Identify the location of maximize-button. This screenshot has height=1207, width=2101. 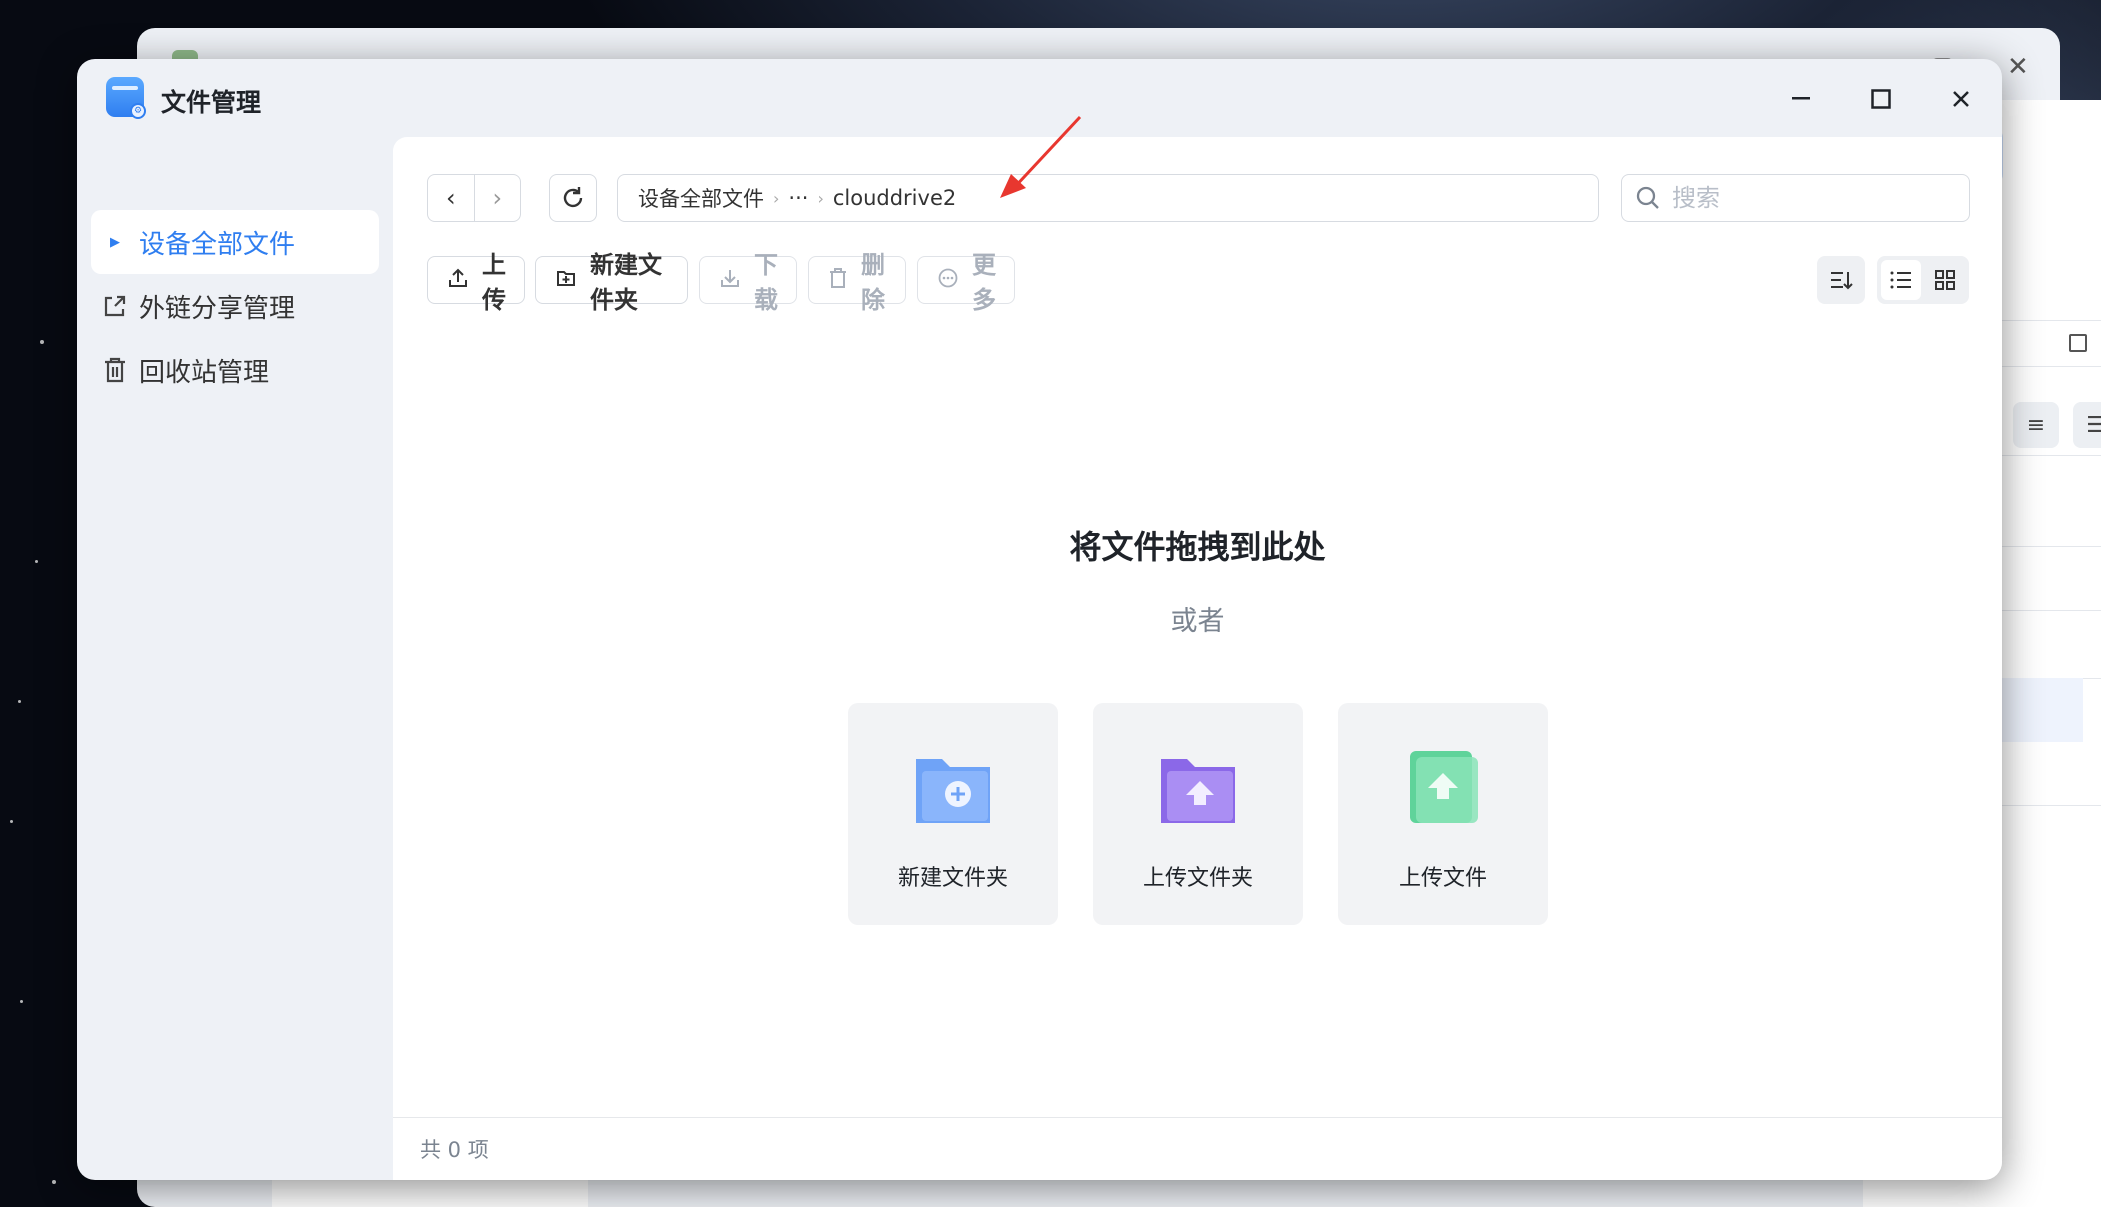
(1881, 99).